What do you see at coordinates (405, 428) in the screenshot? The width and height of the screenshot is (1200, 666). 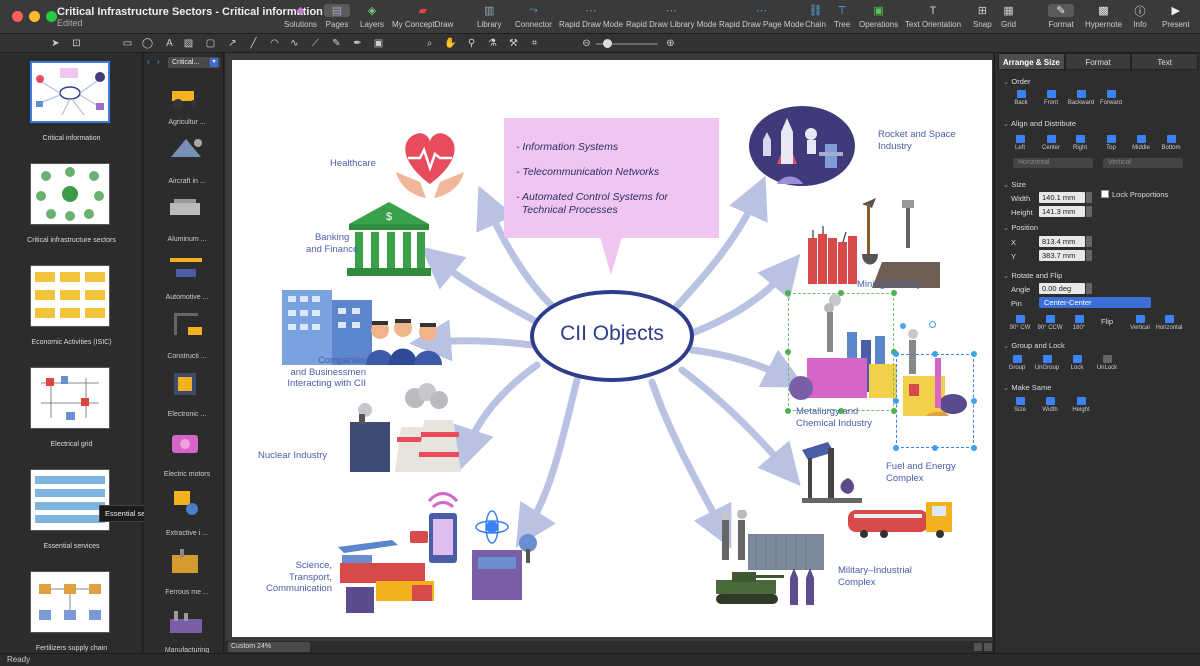 I see `nuclear-plant-icon` at bounding box center [405, 428].